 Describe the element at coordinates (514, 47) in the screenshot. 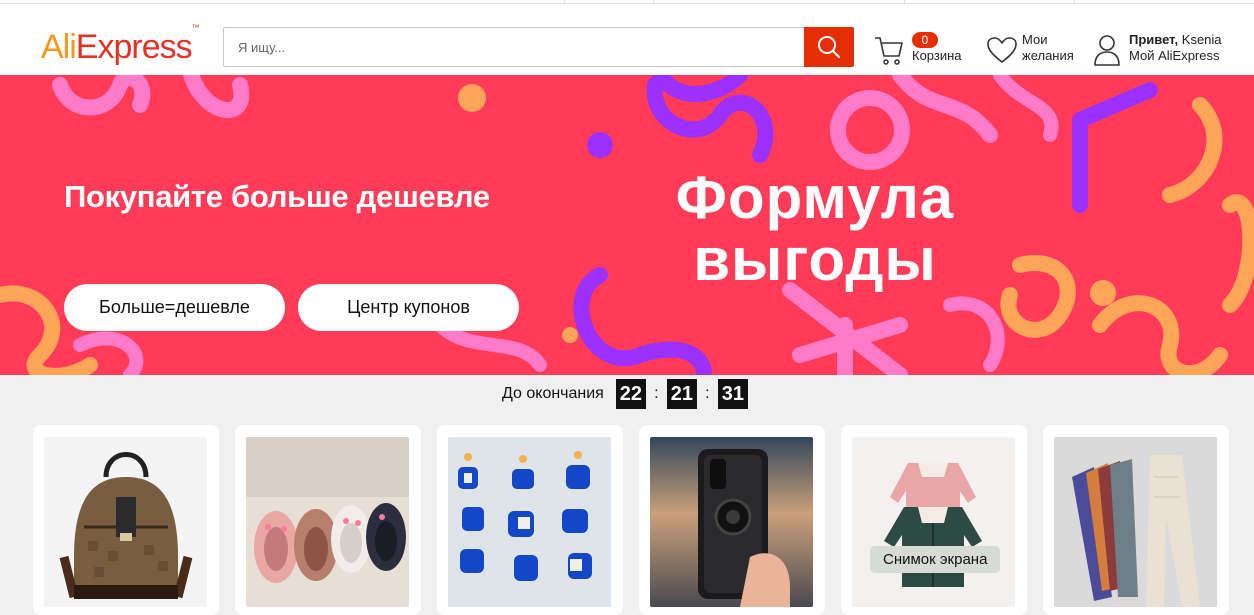

I see `search-input` at that location.